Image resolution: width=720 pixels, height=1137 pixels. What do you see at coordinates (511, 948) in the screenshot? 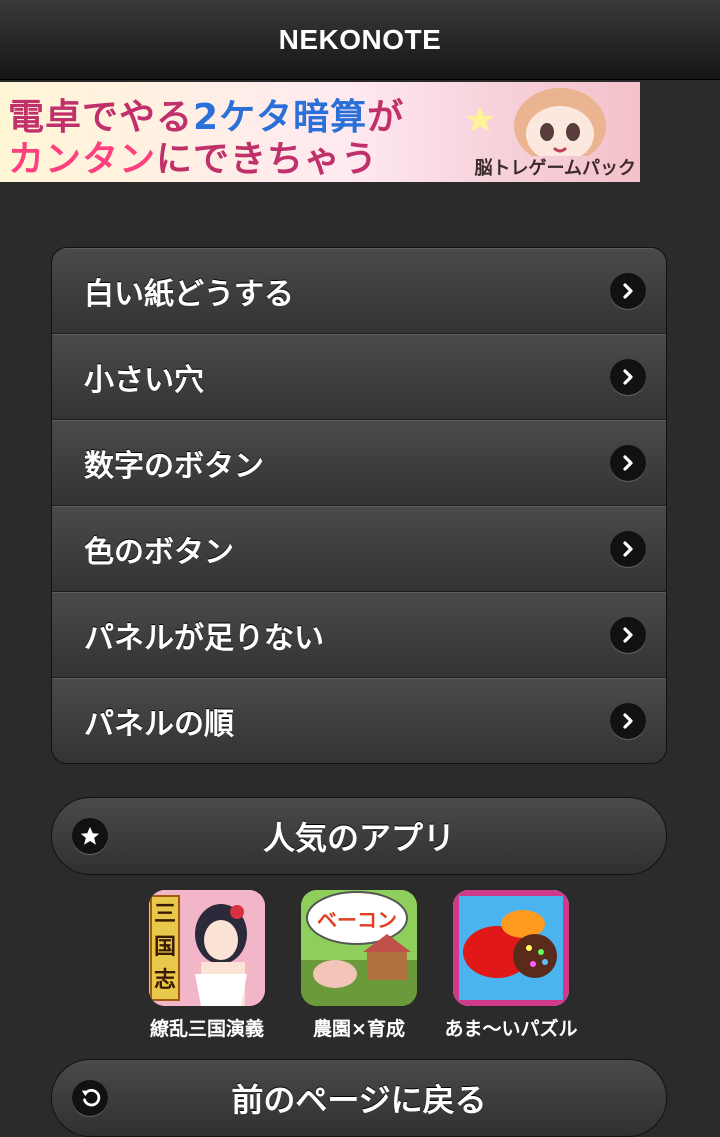
I see `candy-app-icon` at bounding box center [511, 948].